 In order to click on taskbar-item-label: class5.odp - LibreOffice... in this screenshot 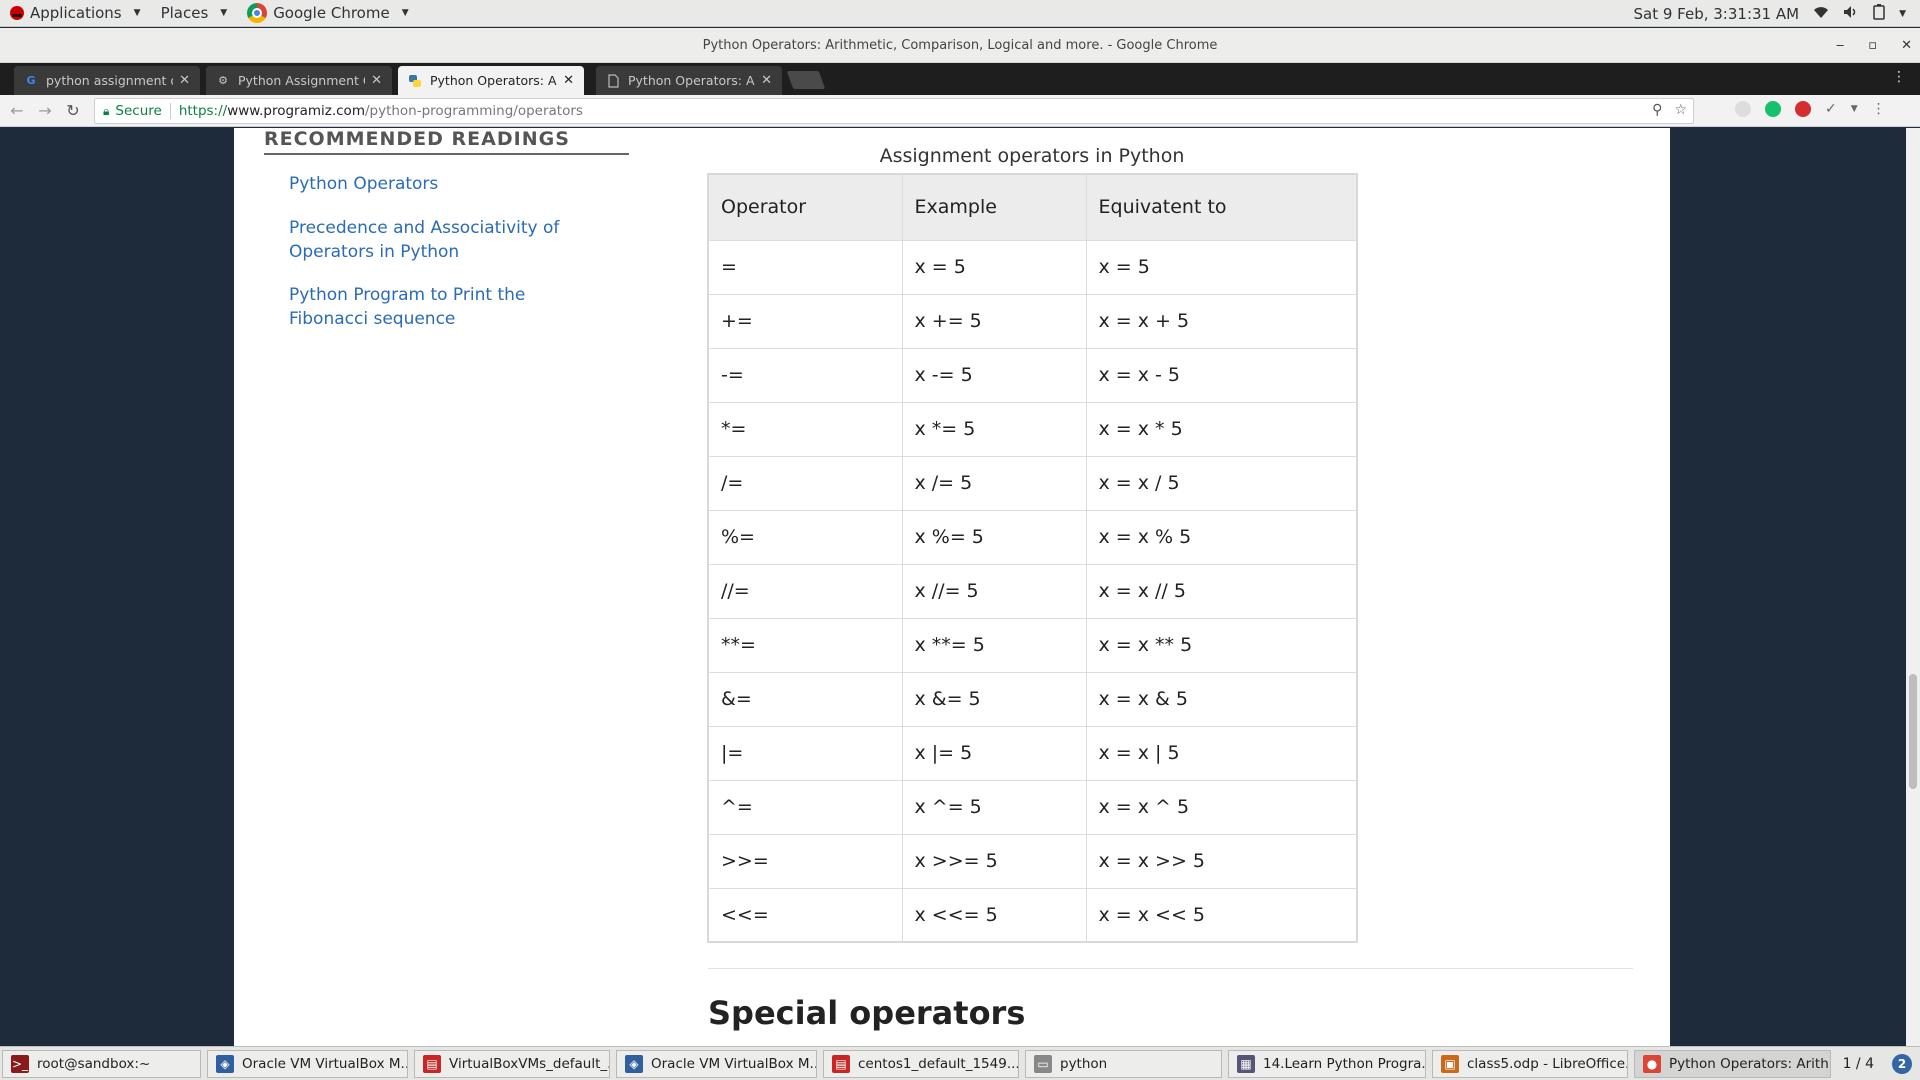, I will do `click(1547, 1064)`.